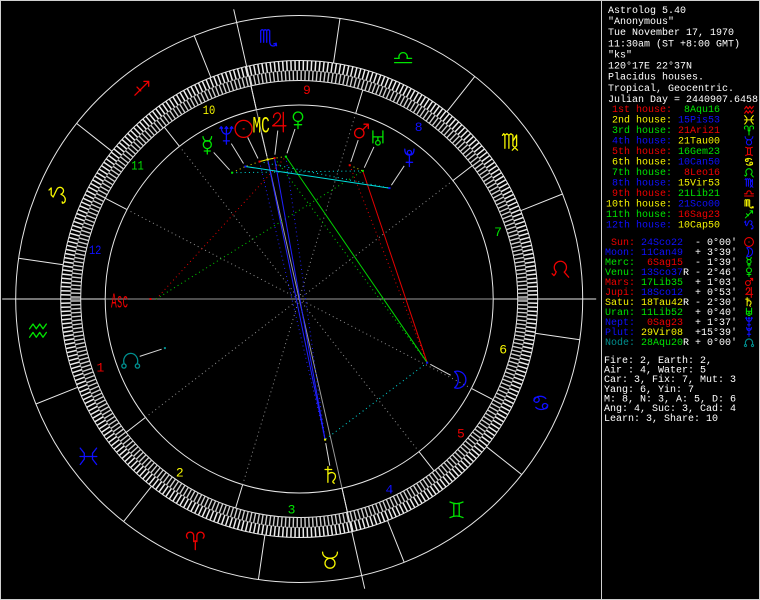 This screenshot has height=600, width=760. I want to click on svg-text: 10, so click(209, 110).